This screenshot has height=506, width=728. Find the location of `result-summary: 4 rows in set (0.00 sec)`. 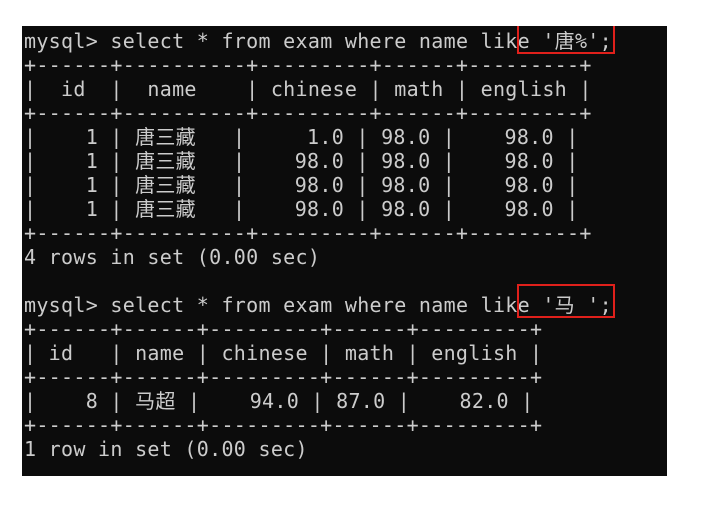

result-summary: 4 rows in set (0.00 sec) is located at coordinates (172, 257).